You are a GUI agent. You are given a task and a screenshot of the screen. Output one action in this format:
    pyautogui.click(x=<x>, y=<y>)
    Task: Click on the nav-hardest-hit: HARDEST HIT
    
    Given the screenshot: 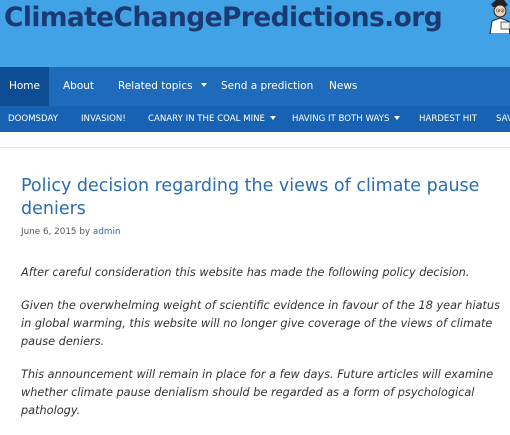 What is the action you would take?
    pyautogui.click(x=448, y=119)
    